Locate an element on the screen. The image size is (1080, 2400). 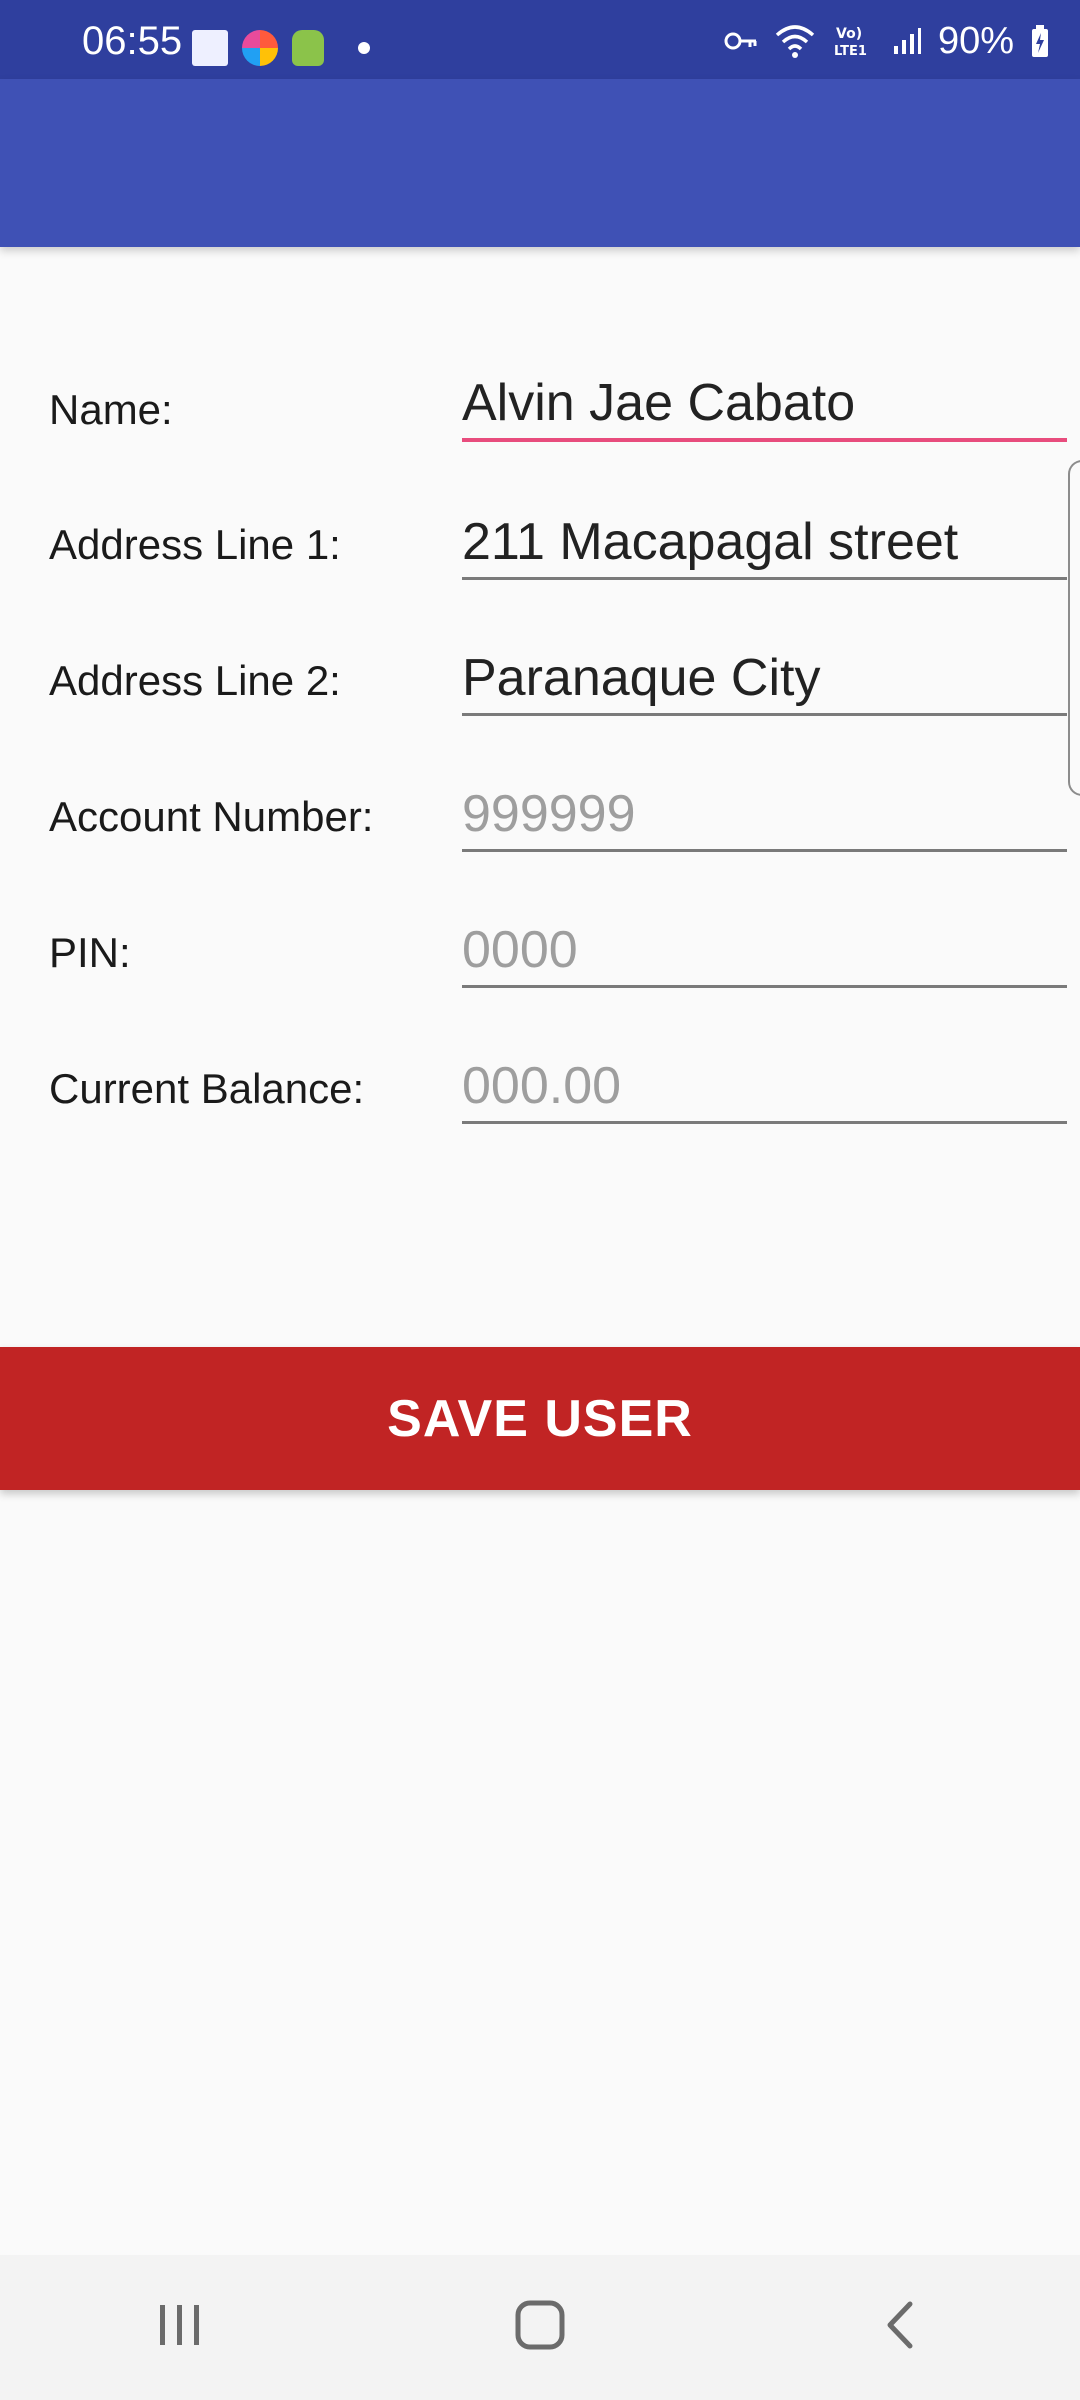
wifi-icon is located at coordinates (795, 41).